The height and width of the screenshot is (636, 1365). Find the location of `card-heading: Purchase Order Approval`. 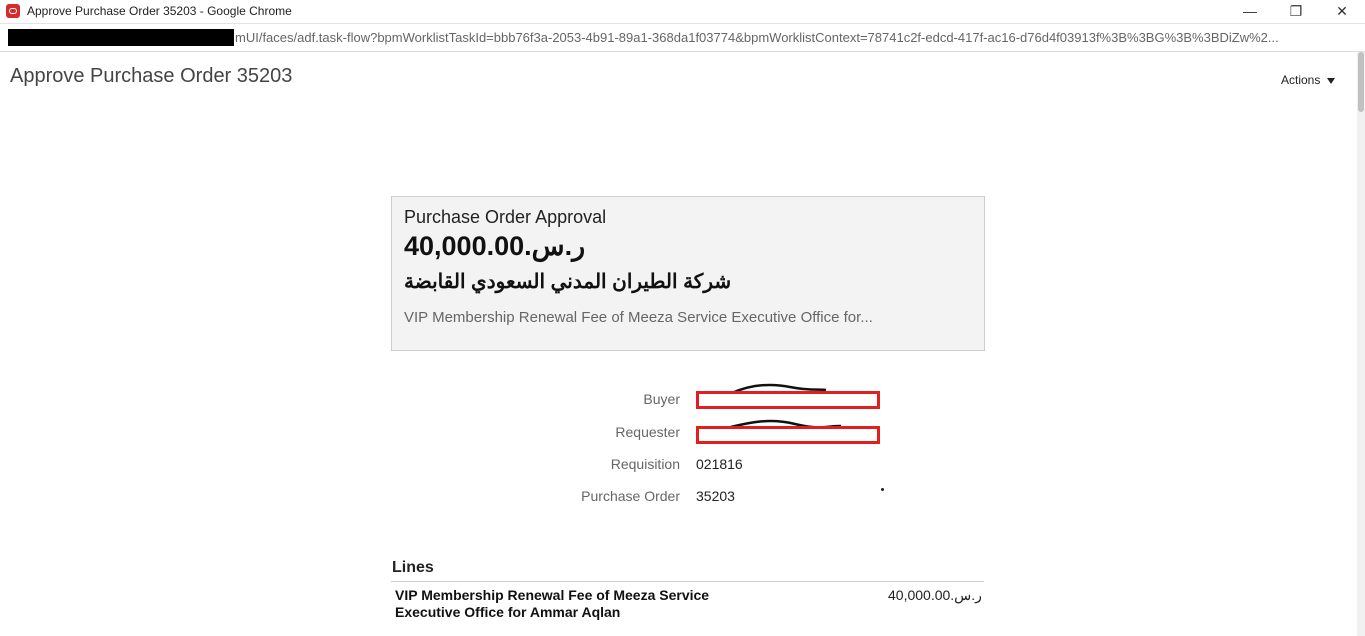

card-heading: Purchase Order Approval is located at coordinates (505, 217).